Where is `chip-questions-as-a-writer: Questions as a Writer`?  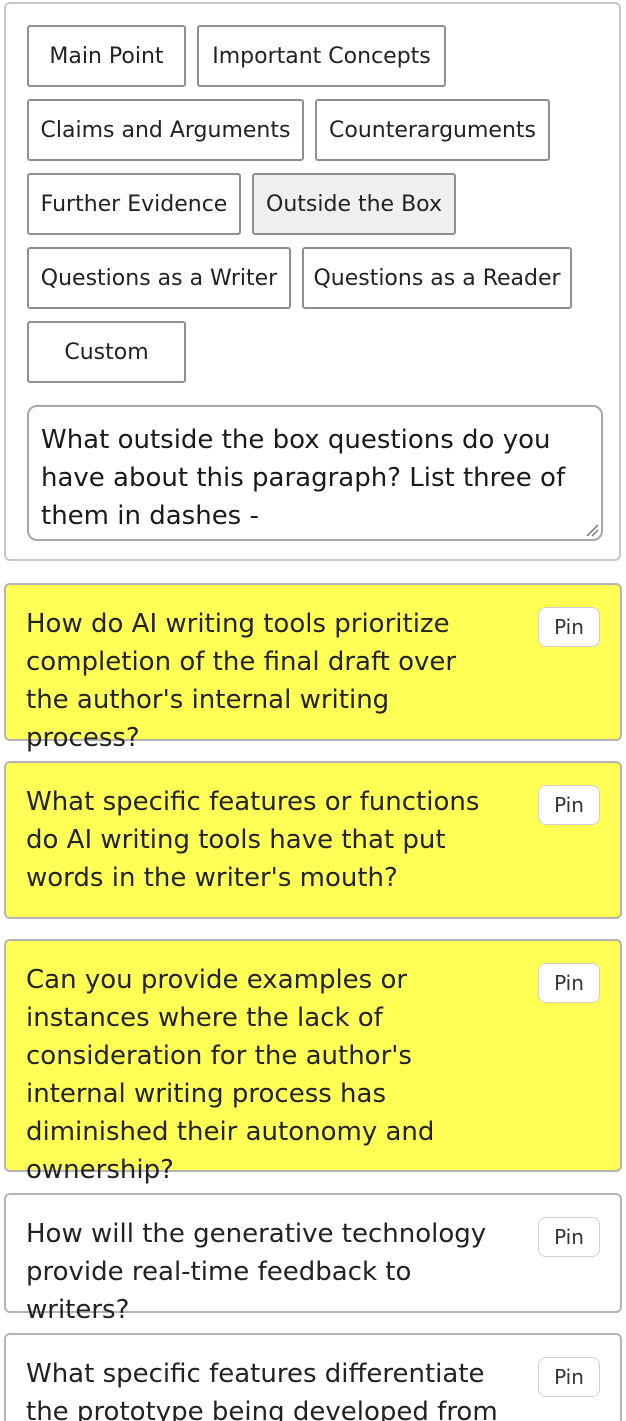 chip-questions-as-a-writer: Questions as a Writer is located at coordinates (159, 278).